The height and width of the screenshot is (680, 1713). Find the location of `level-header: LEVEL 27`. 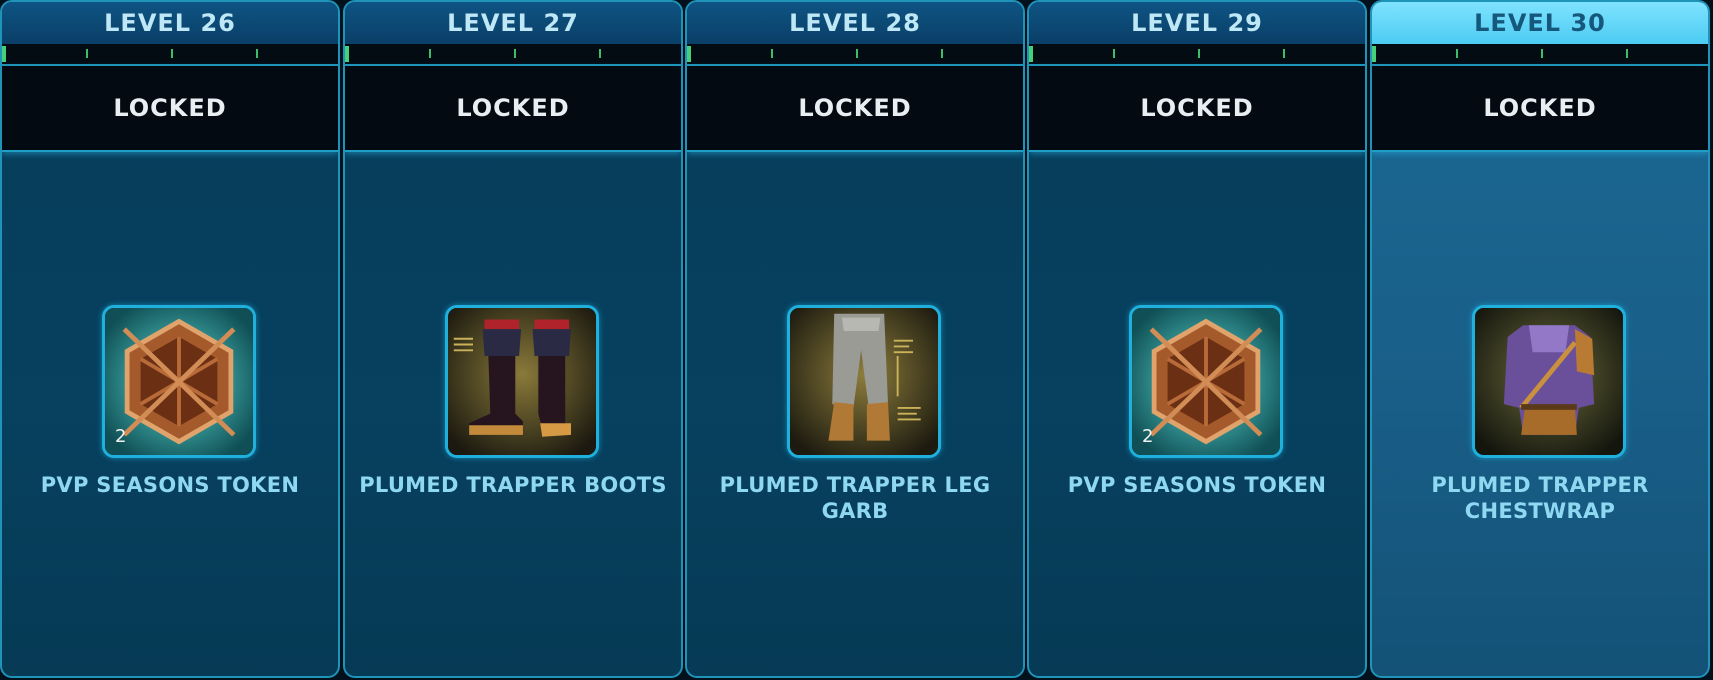

level-header: LEVEL 27 is located at coordinates (513, 23).